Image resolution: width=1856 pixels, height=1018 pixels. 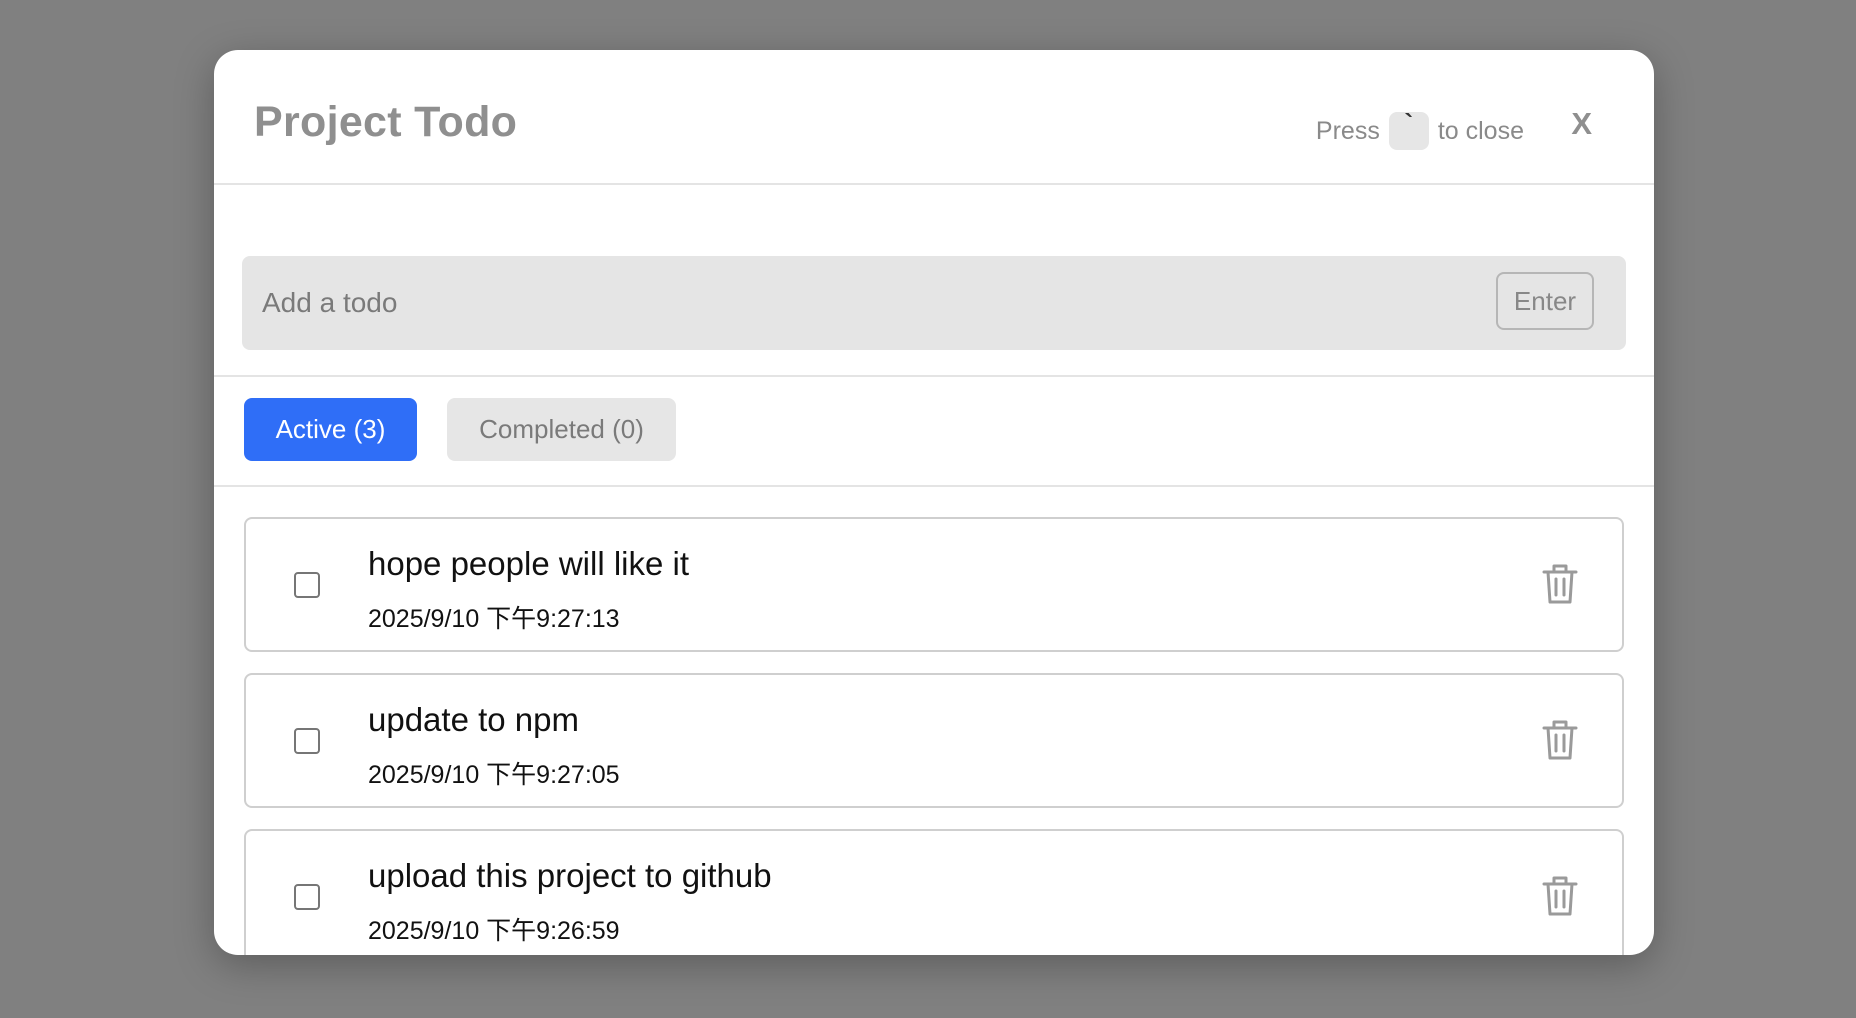 I want to click on todo-date: 2025/9/10 下午9:26:59, so click(x=494, y=931).